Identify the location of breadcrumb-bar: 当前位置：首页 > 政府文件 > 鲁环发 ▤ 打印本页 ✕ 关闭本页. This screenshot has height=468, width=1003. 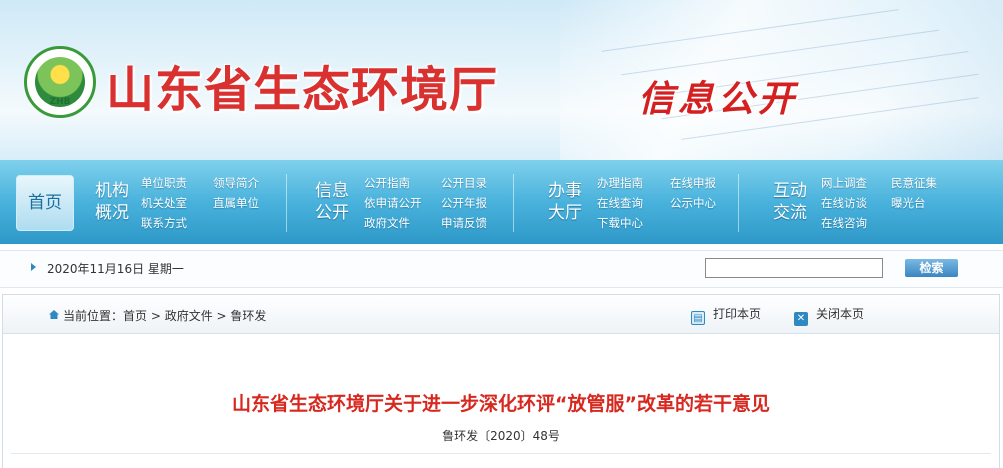
(501, 314).